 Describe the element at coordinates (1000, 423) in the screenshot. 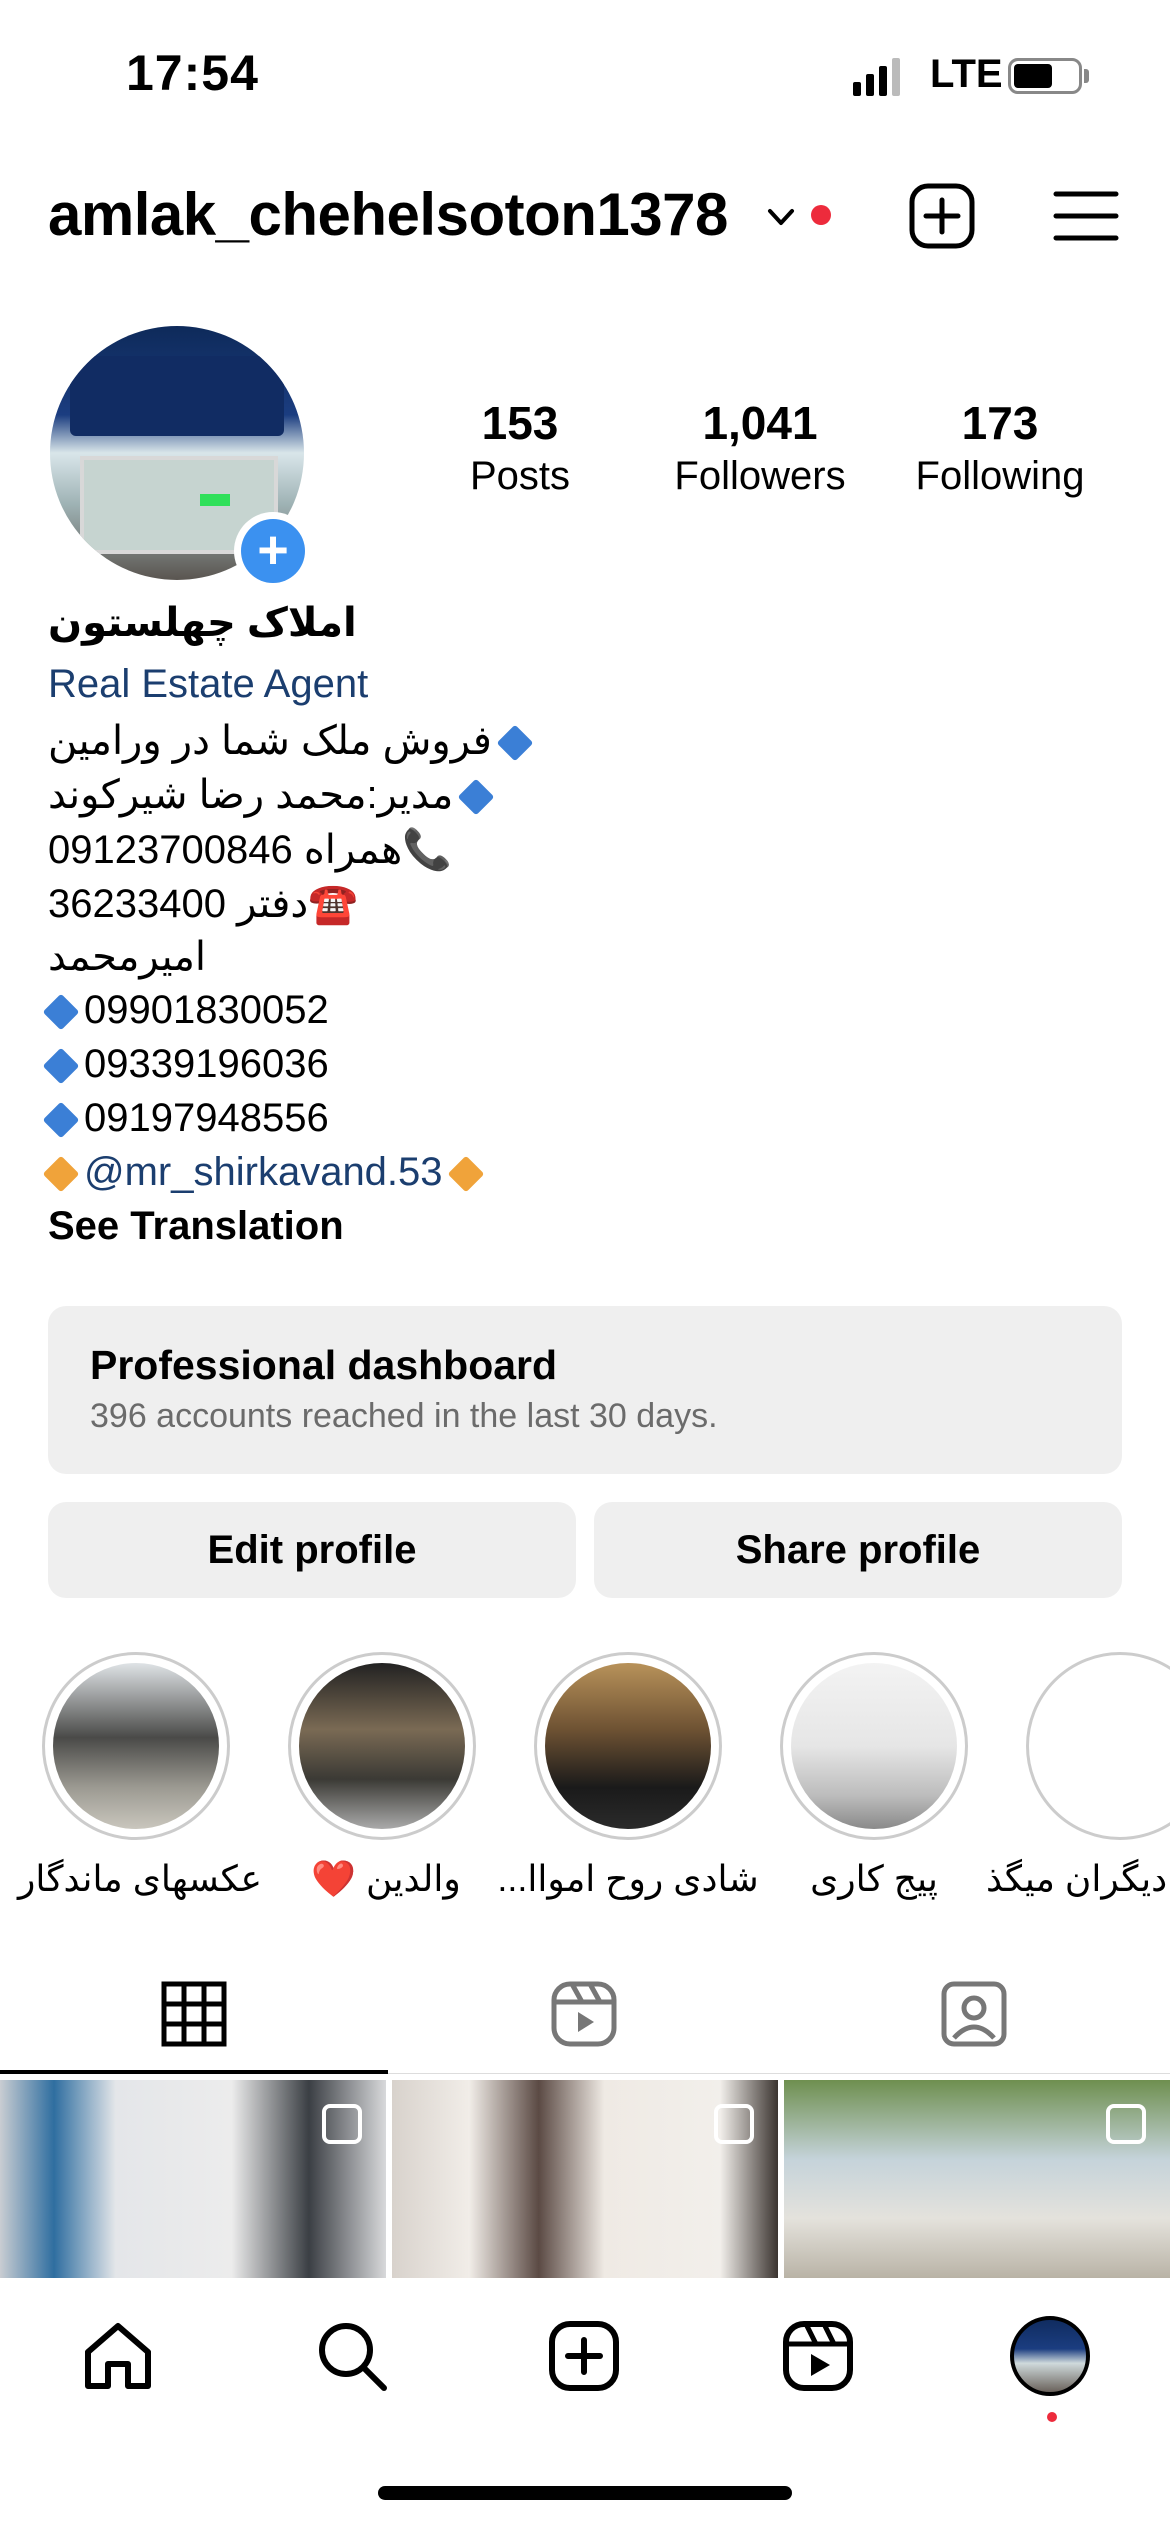

I see `stat-number: 173` at that location.